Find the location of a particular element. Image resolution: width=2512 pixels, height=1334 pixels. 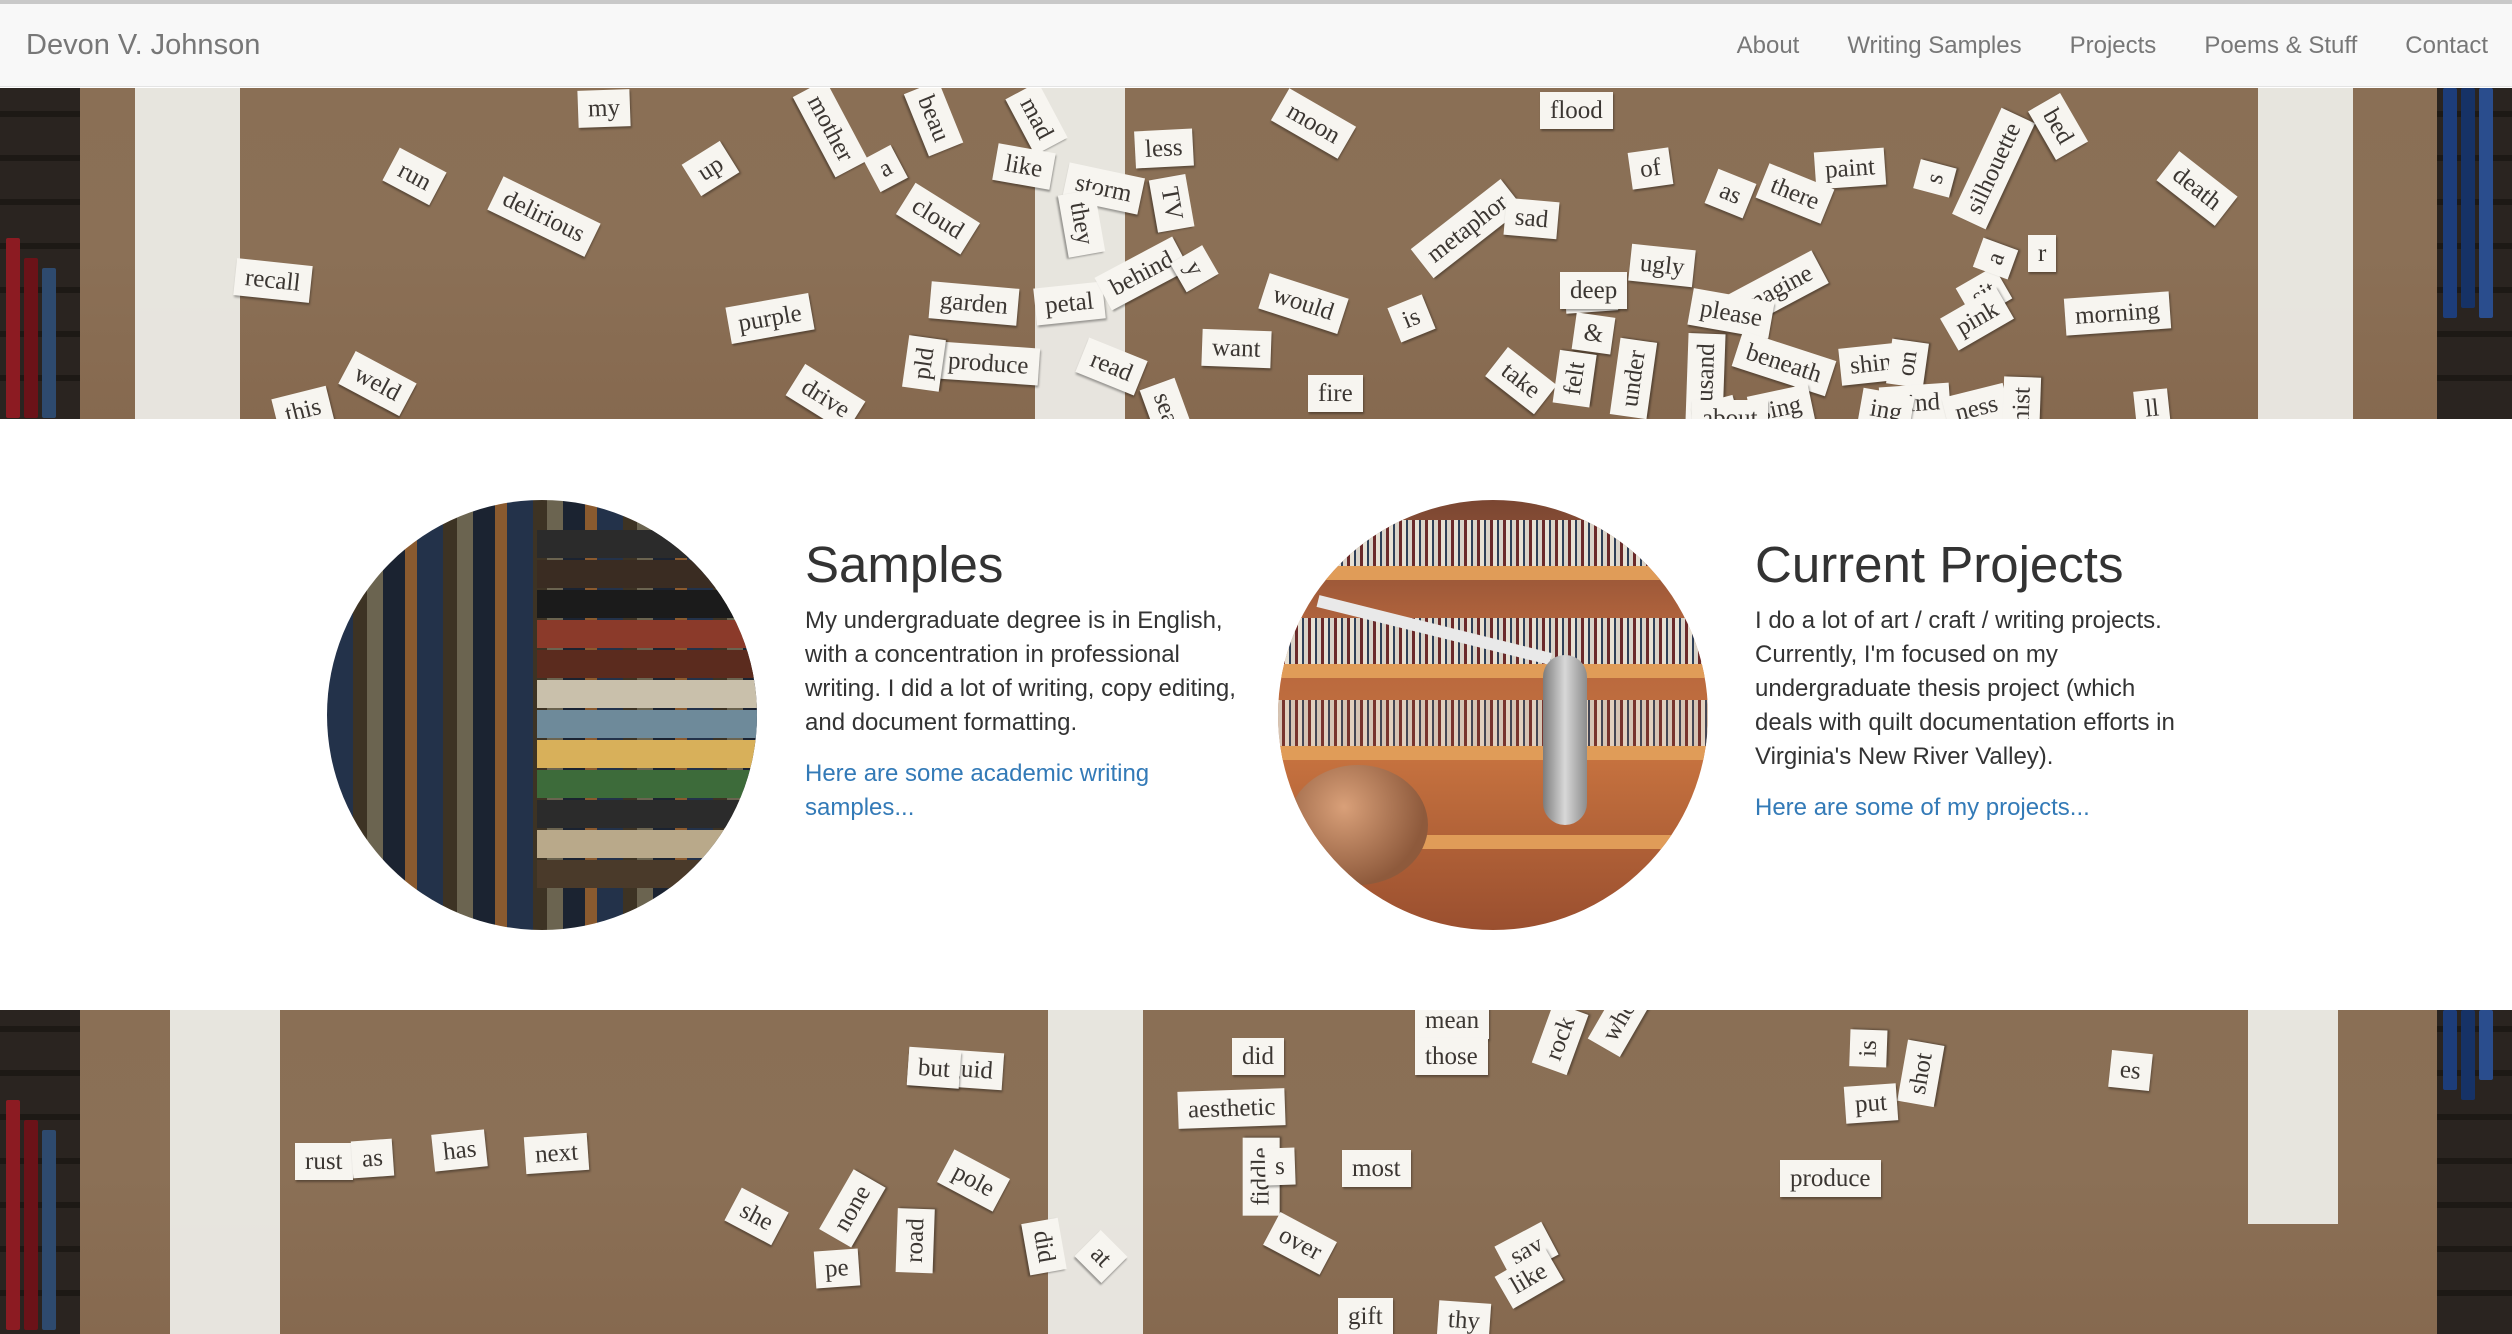

poetry-magnet-word: rock is located at coordinates (1560, 1043).